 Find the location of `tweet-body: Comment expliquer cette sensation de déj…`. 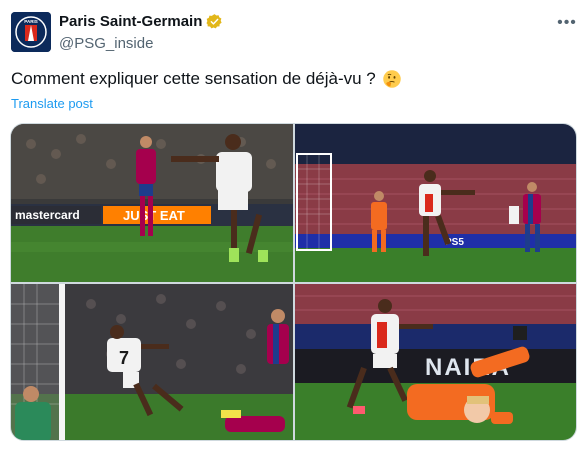

tweet-body: Comment expliquer cette sensation de déj… is located at coordinates (193, 78).